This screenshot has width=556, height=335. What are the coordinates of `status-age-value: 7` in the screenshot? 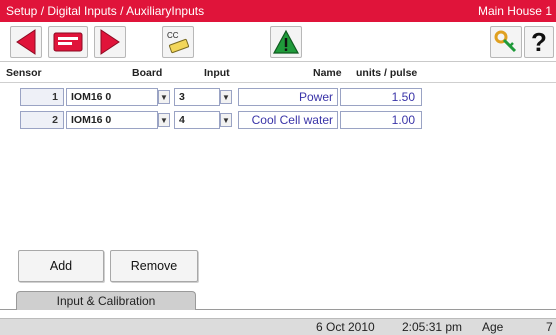 It's located at (549, 327).